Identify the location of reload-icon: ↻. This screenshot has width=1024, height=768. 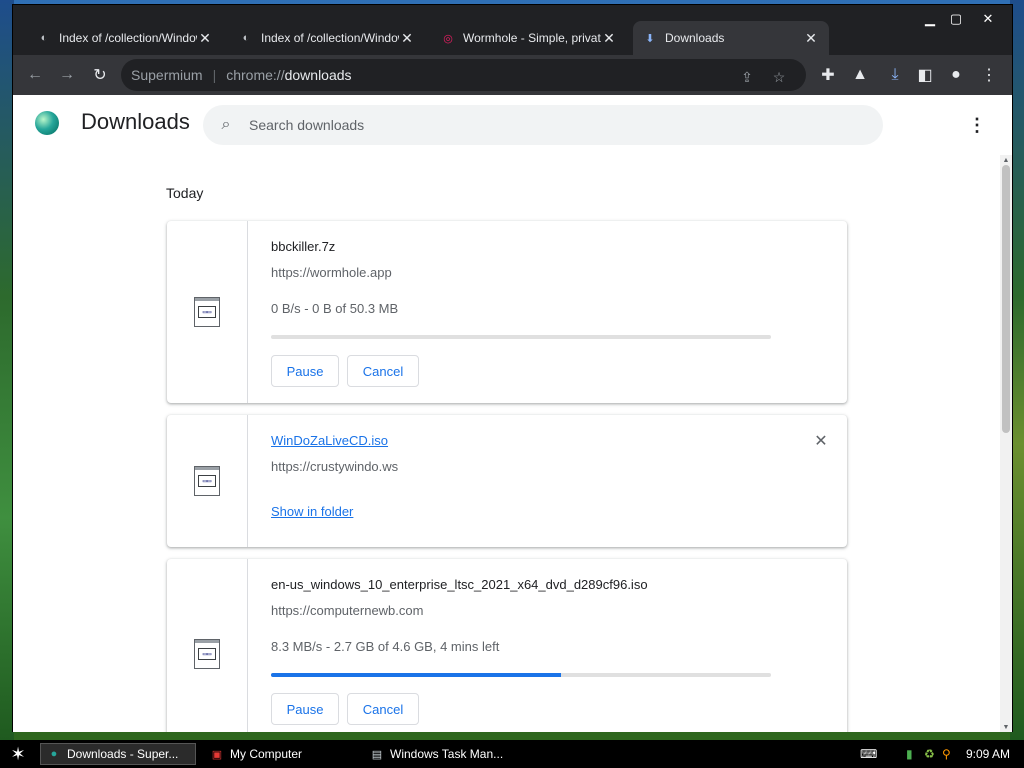
(100, 75).